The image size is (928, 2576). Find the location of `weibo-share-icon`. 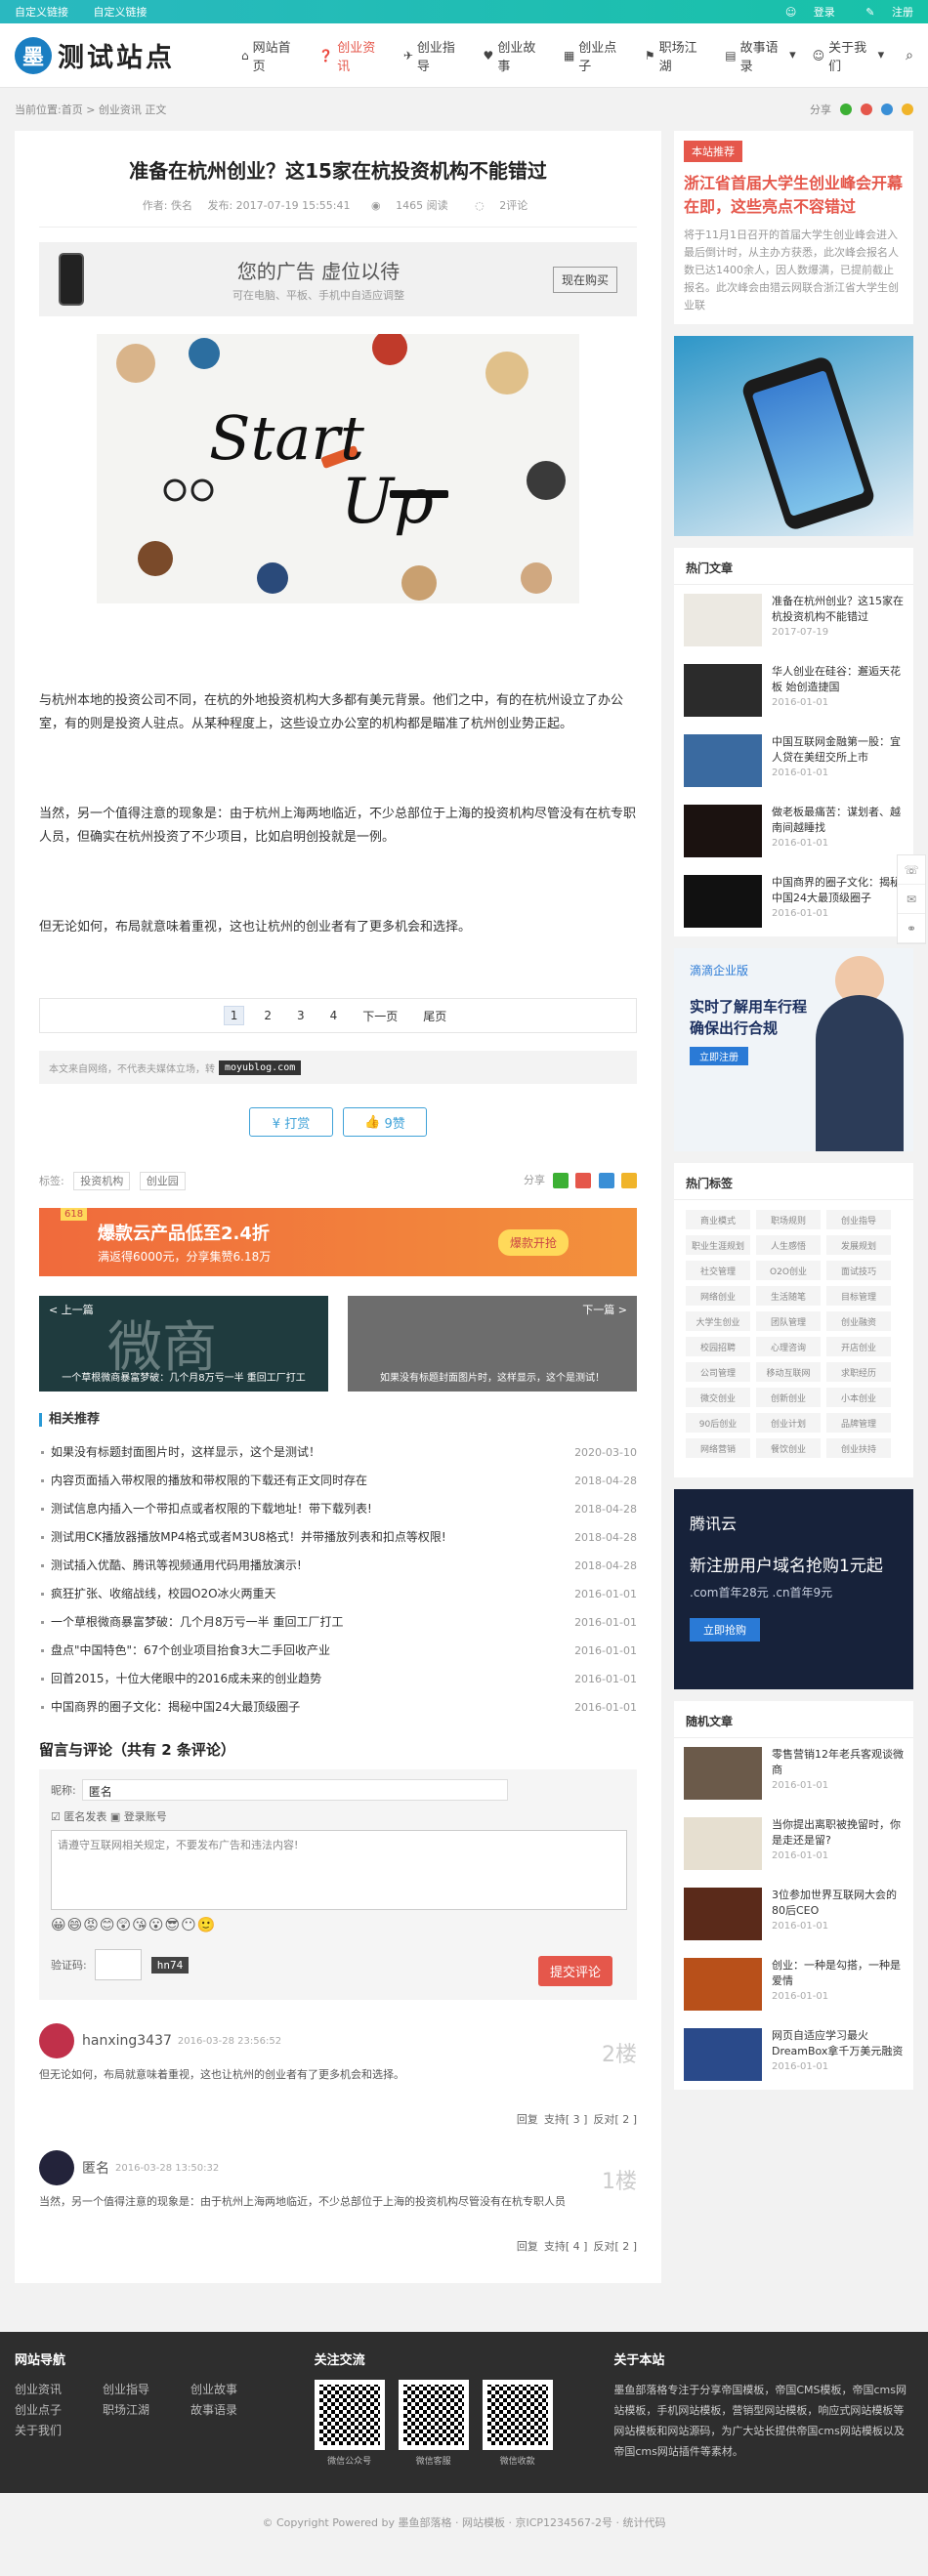

weibo-share-icon is located at coordinates (583, 1181).